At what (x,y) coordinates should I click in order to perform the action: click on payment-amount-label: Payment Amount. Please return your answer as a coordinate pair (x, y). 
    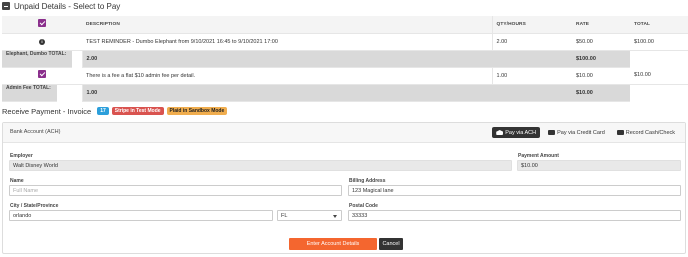
    Looking at the image, I should click on (538, 156).